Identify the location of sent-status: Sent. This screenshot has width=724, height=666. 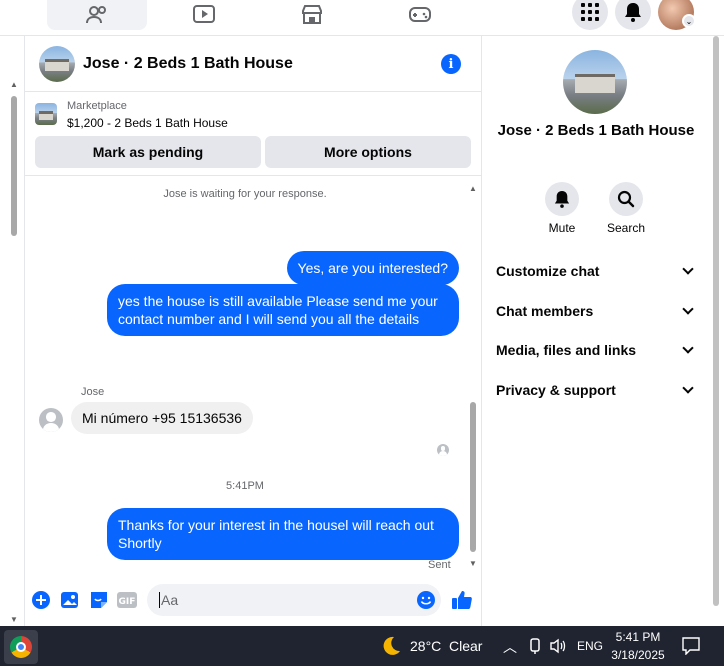
(439, 565).